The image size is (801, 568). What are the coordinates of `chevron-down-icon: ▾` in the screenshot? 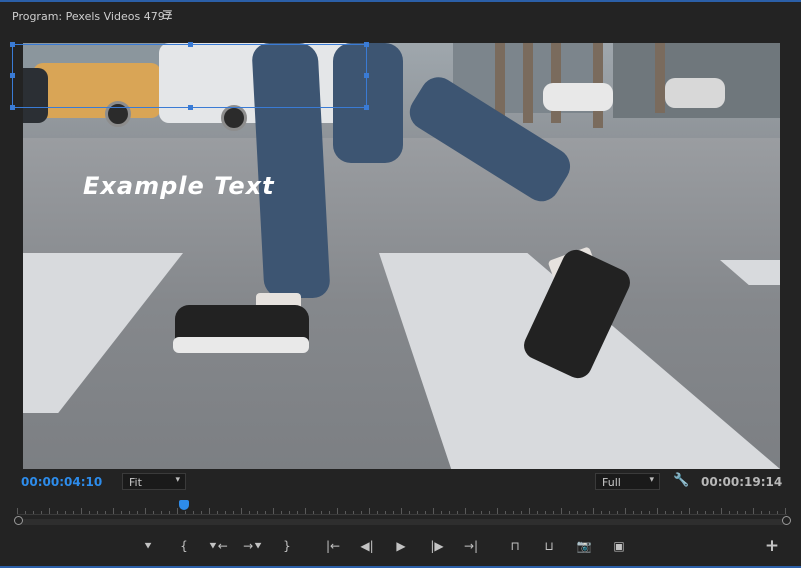 It's located at (177, 480).